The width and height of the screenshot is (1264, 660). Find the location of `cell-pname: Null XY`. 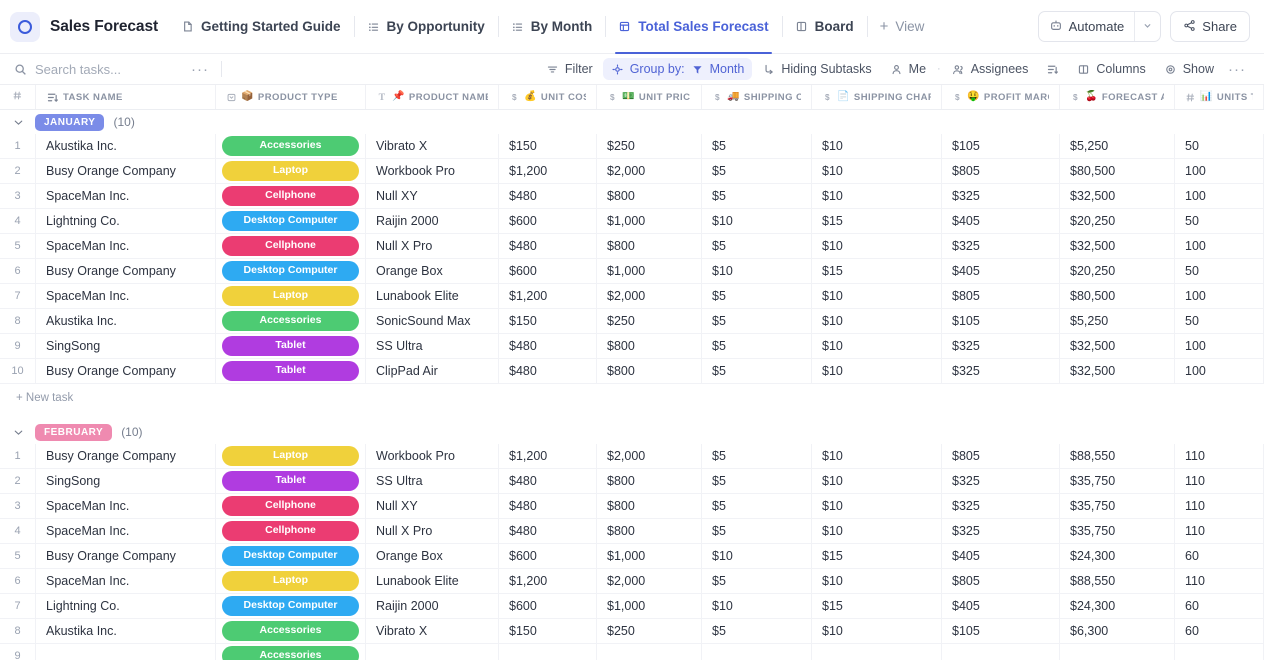

cell-pname: Null XY is located at coordinates (432, 196).